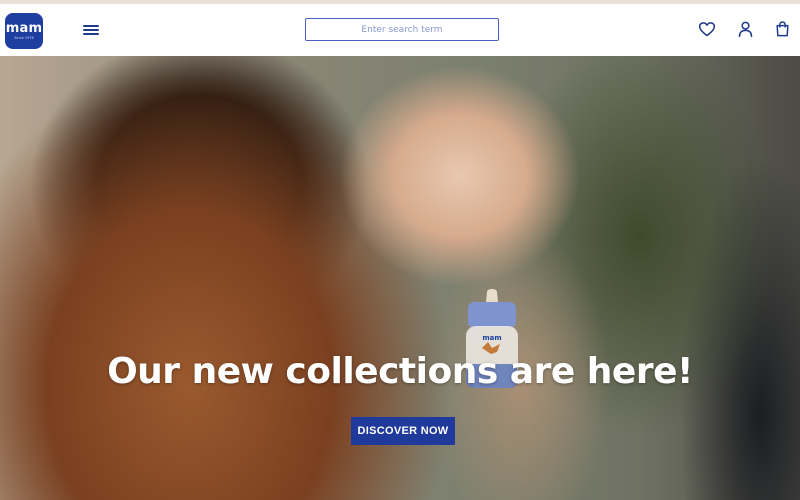 The height and width of the screenshot is (500, 800). What do you see at coordinates (707, 29) in the screenshot?
I see `heart-icon` at bounding box center [707, 29].